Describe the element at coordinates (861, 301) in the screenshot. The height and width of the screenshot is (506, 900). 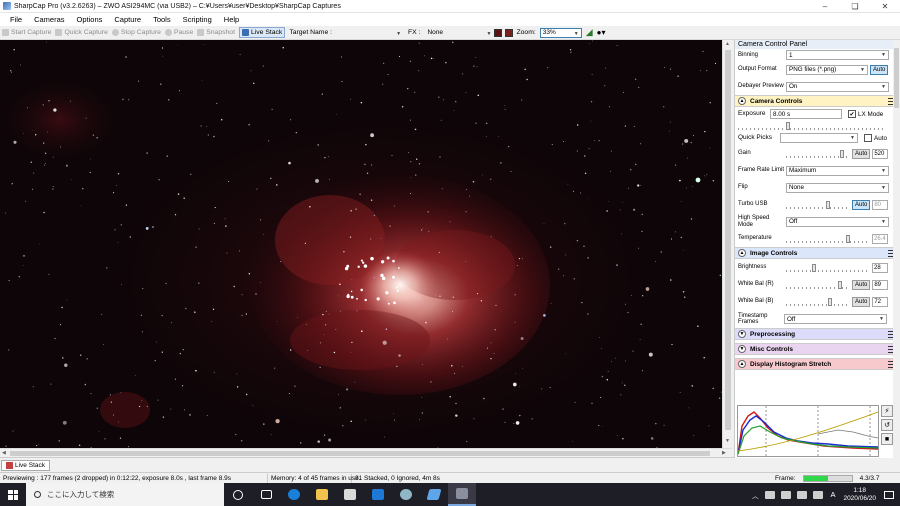
I see `white-bal-b-auto-button: Auto` at that location.